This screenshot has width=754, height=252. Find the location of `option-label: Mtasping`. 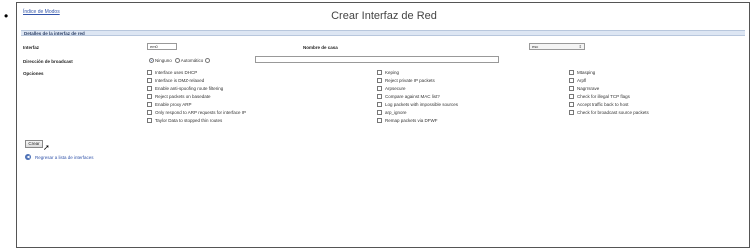

option-label: Mtasping is located at coordinates (586, 72).